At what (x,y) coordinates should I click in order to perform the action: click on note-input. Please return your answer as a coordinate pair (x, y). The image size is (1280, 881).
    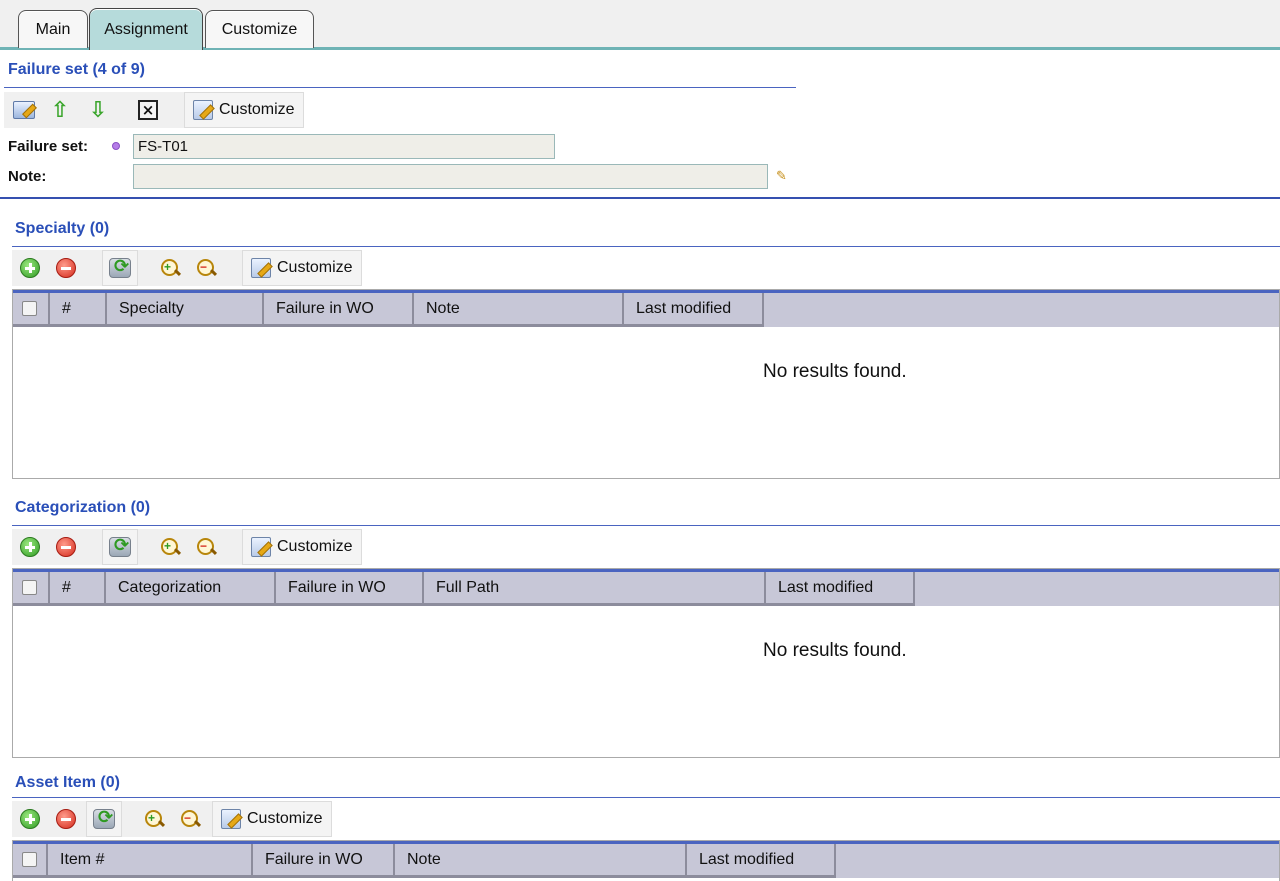
    Looking at the image, I should click on (450, 176).